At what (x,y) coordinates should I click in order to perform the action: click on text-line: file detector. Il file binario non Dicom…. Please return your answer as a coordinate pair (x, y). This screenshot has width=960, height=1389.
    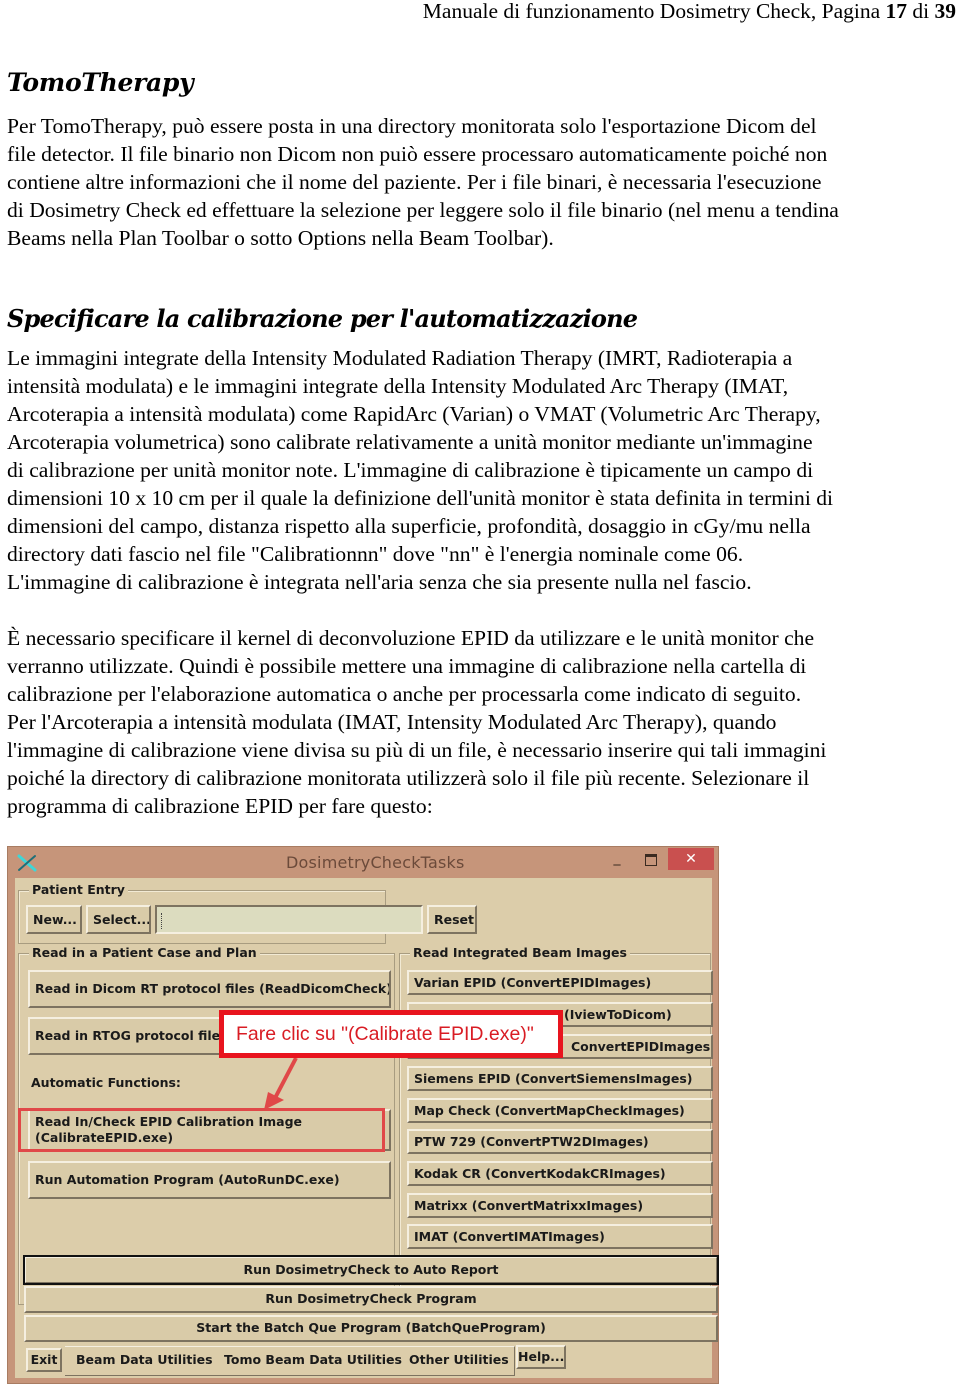
    Looking at the image, I should click on (417, 154).